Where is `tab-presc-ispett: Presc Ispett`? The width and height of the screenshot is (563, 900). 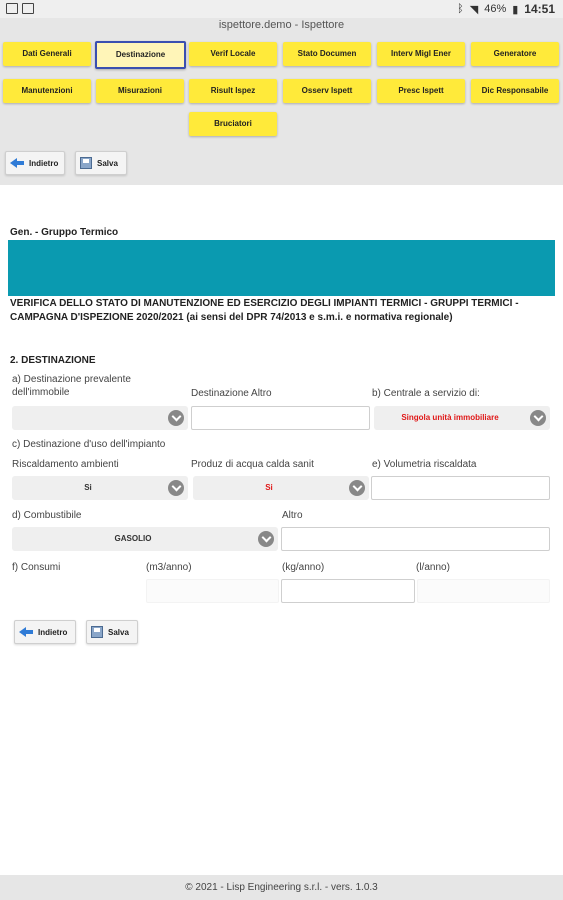
tab-presc-ispett: Presc Ispett is located at coordinates (421, 91).